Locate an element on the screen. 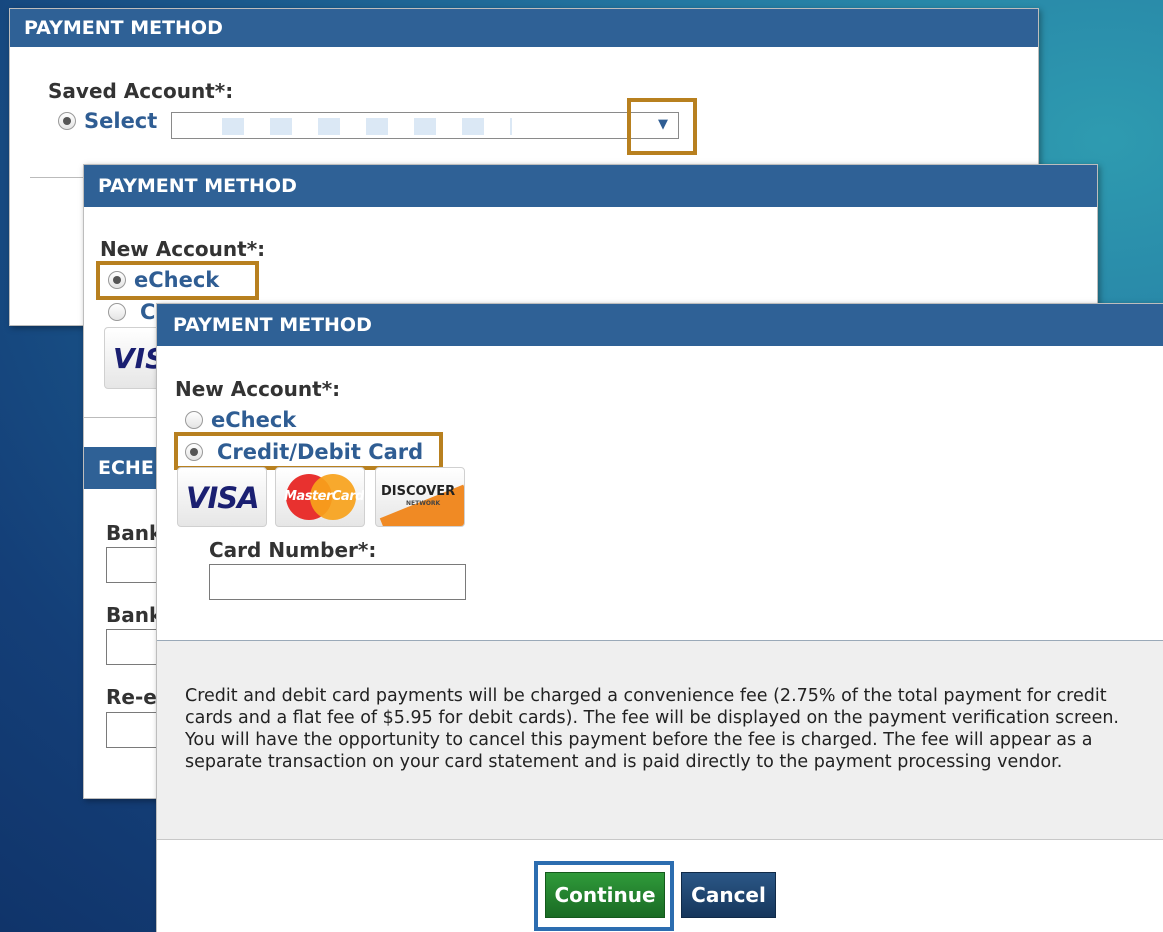 The image size is (1163, 932). mastercard-logo-text: MasterCard is located at coordinates (324, 496).